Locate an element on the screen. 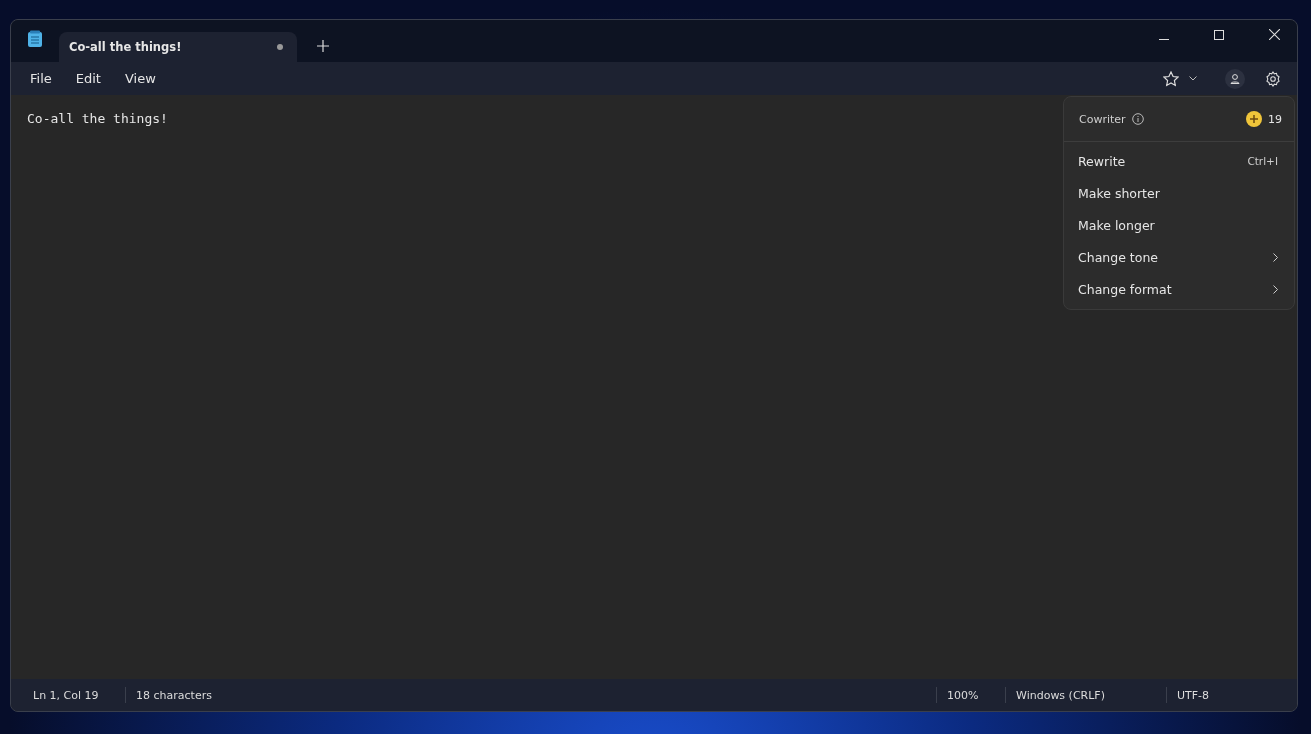 The height and width of the screenshot is (734, 1311). document-tab: Co-all the things! is located at coordinates (178, 47).